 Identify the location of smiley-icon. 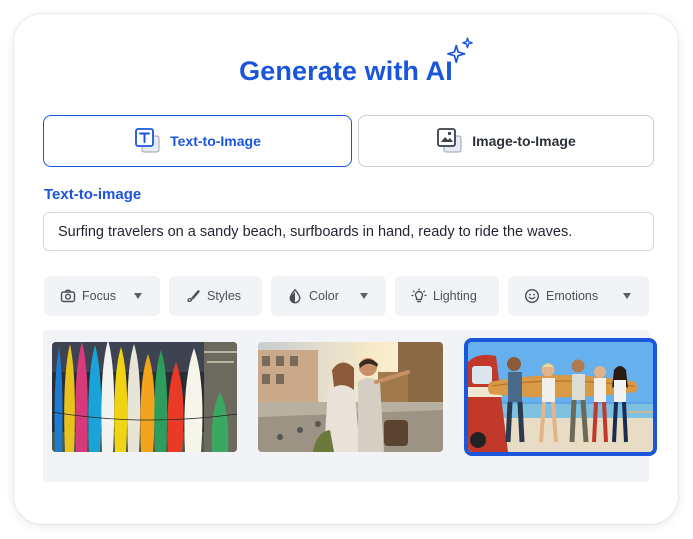
(532, 296).